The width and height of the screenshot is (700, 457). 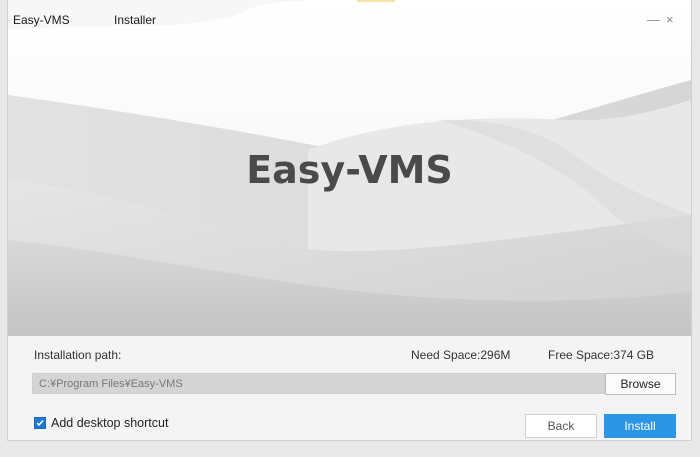 I want to click on title-bar: Easy-VMS Installer — ×, so click(x=349, y=16).